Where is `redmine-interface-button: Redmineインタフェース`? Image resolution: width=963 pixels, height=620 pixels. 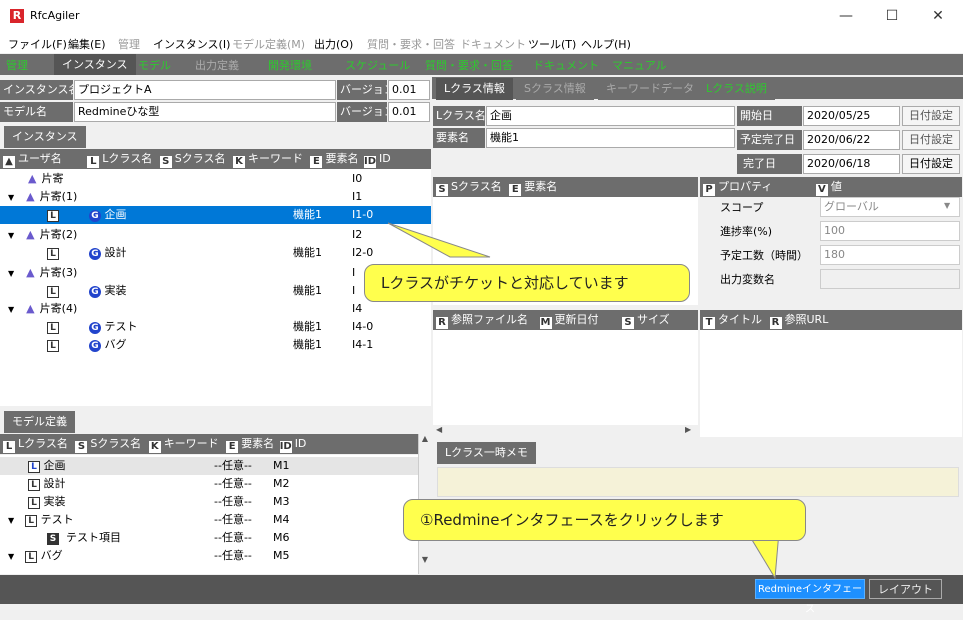
redmine-interface-button: Redmineインタフェース is located at coordinates (810, 597).